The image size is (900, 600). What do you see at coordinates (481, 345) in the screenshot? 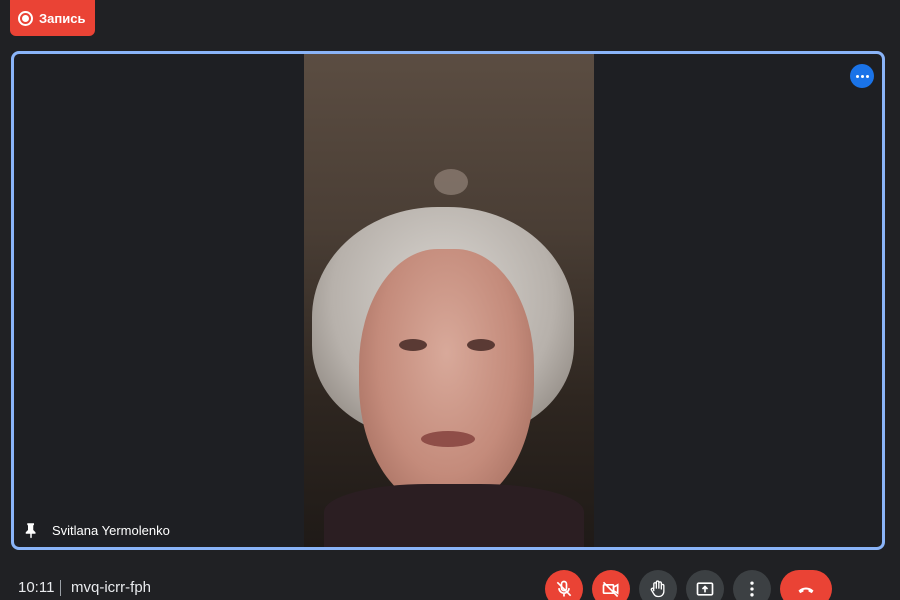
I see `right-eye` at bounding box center [481, 345].